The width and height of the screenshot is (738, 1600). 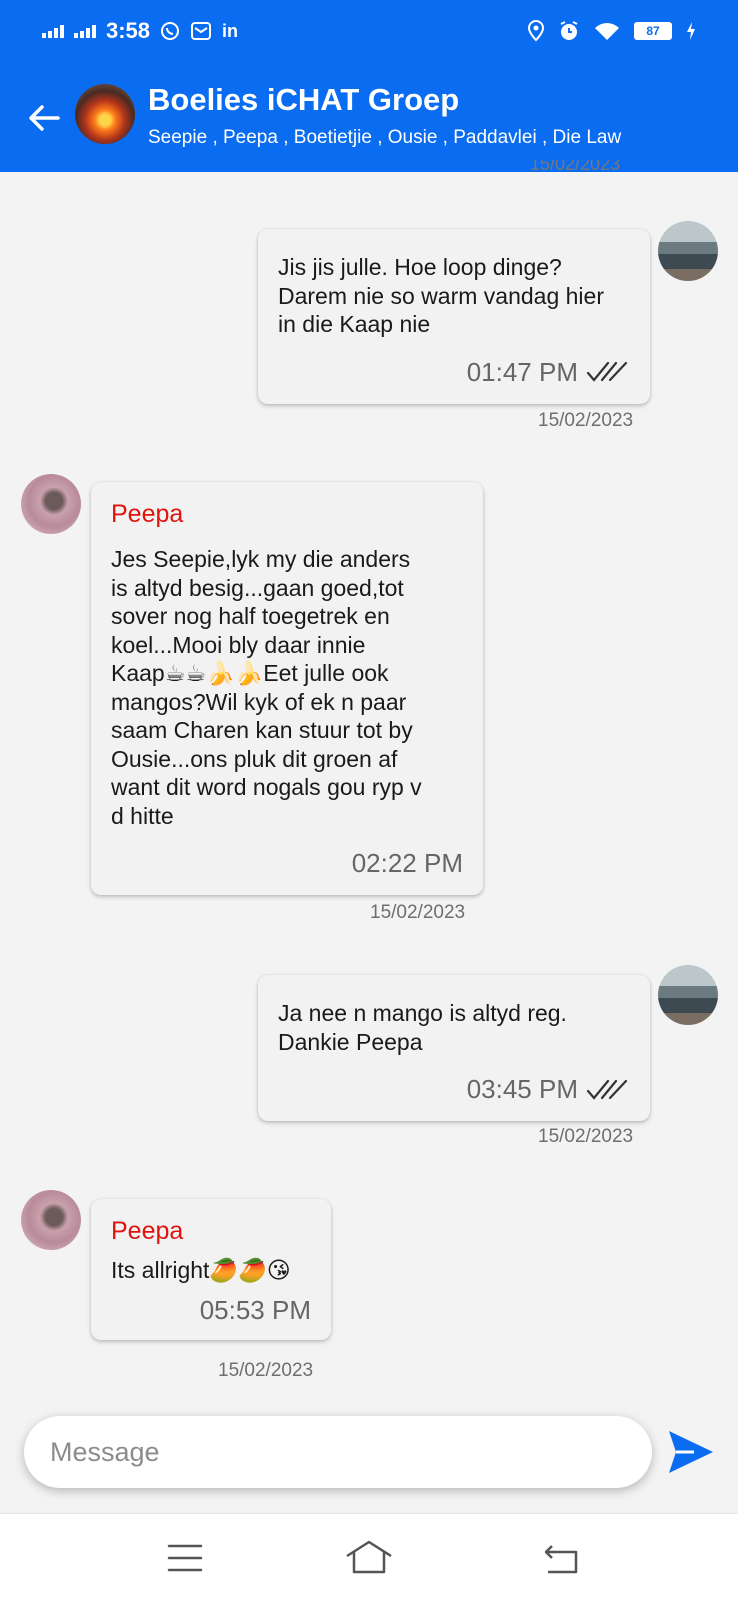 I want to click on message-time: 05:53 PM, so click(x=255, y=1309).